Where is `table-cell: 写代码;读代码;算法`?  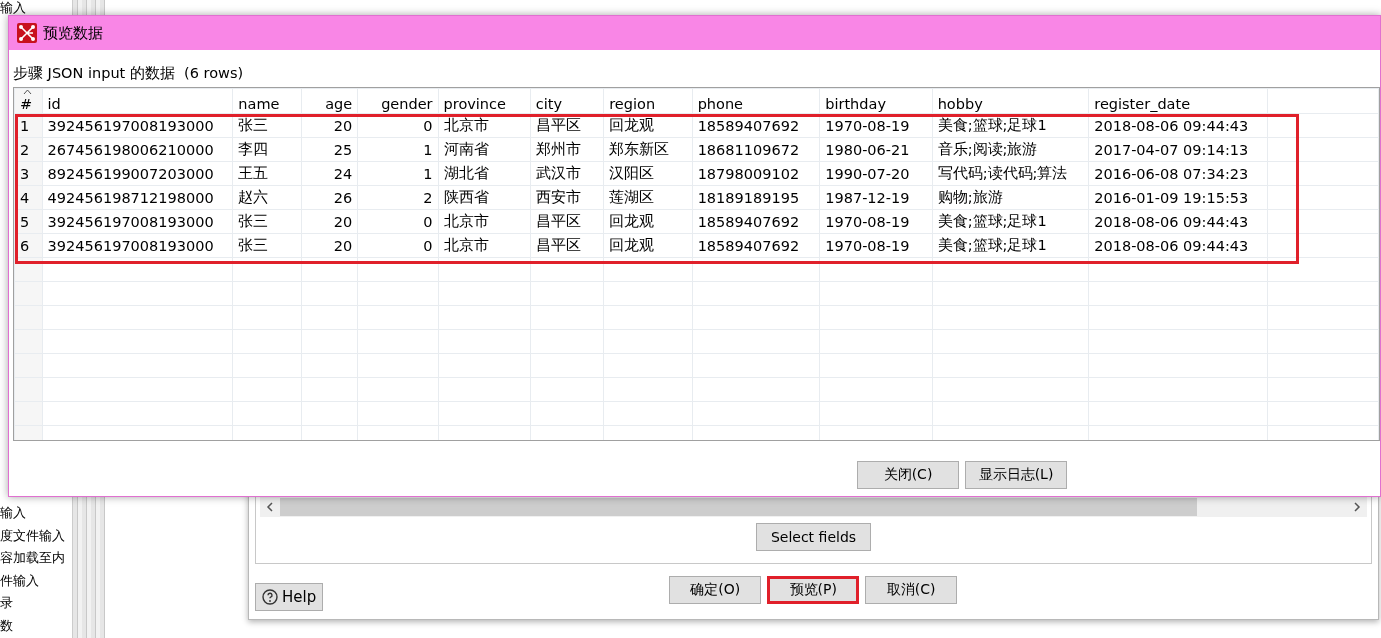 table-cell: 写代码;读代码;算法 is located at coordinates (1010, 173).